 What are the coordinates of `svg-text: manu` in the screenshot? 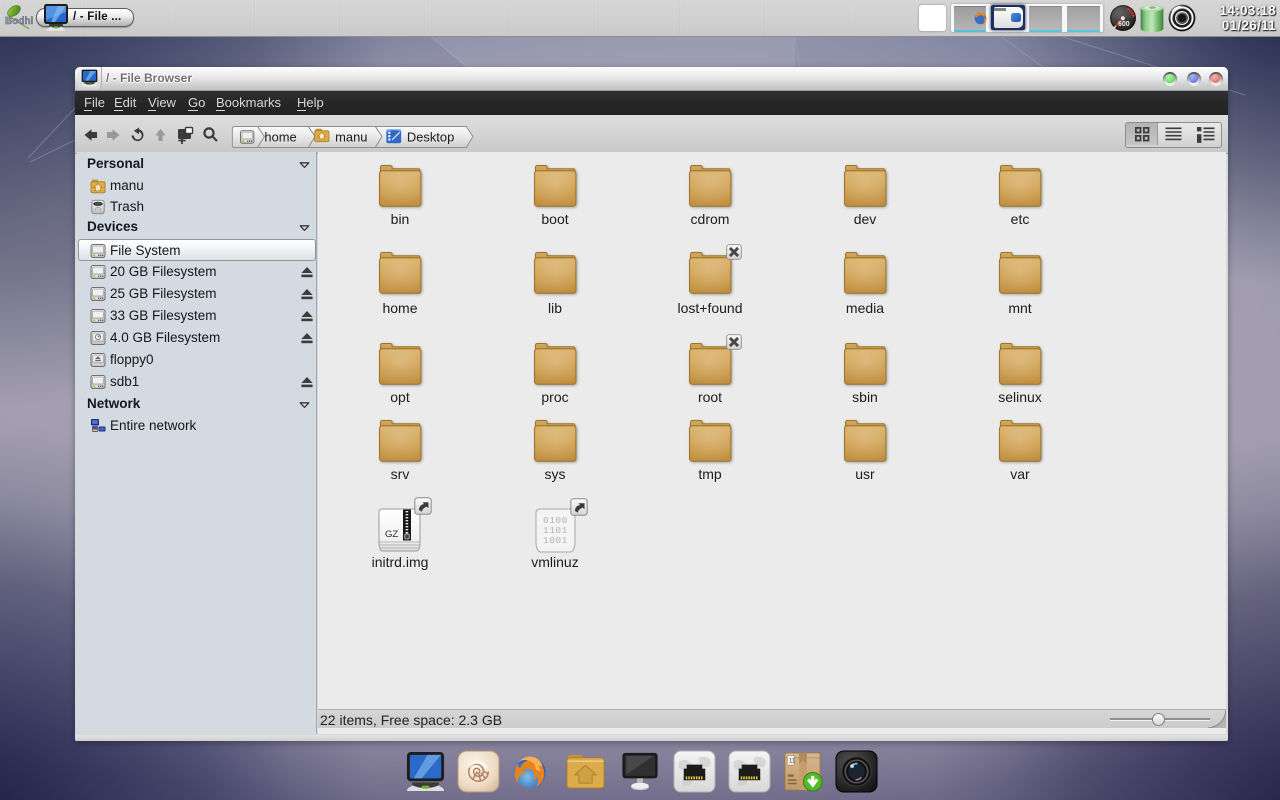 It's located at (351, 136).